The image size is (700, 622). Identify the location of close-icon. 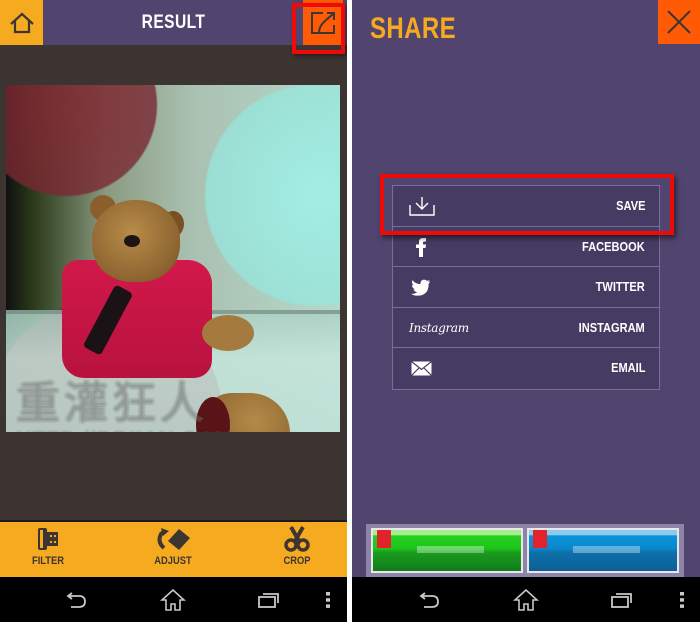
(679, 22).